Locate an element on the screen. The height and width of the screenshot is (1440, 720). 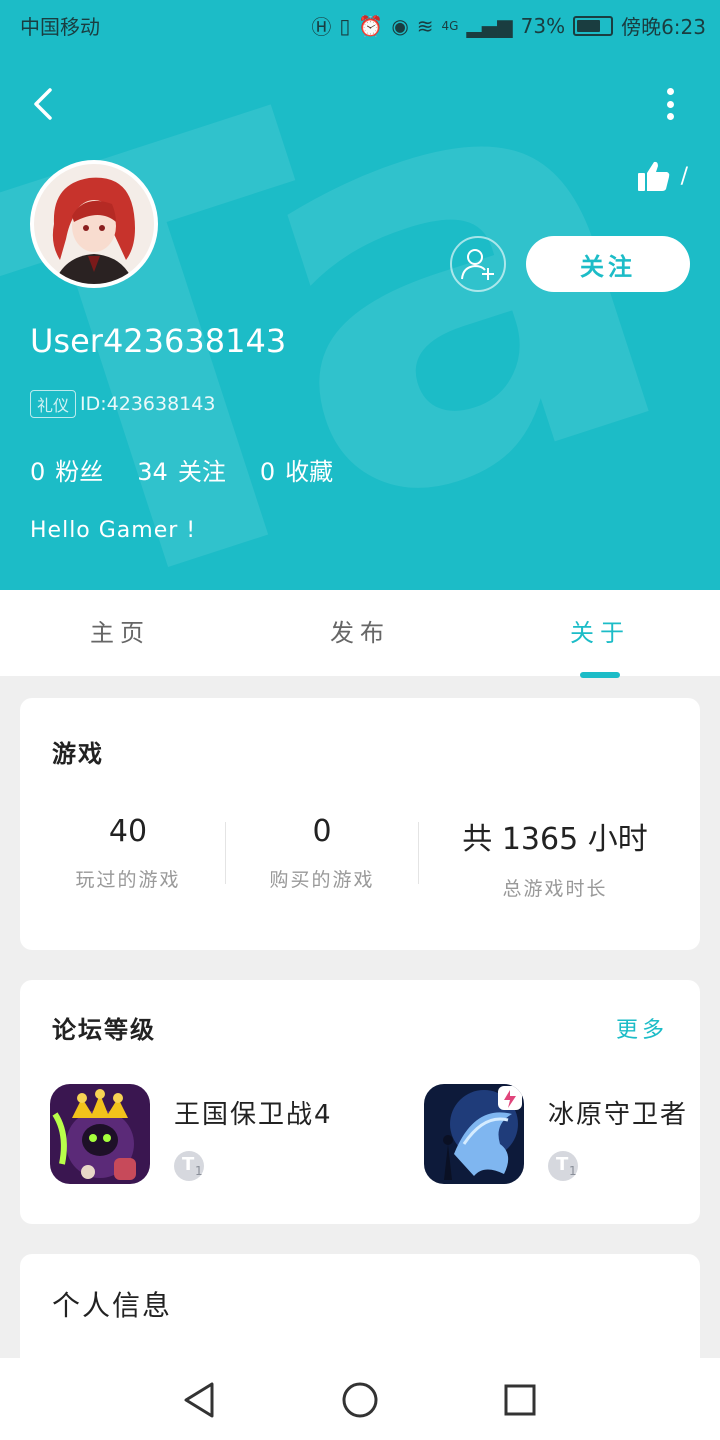
info-card-title: 个人信息 is located at coordinates (112, 1305).